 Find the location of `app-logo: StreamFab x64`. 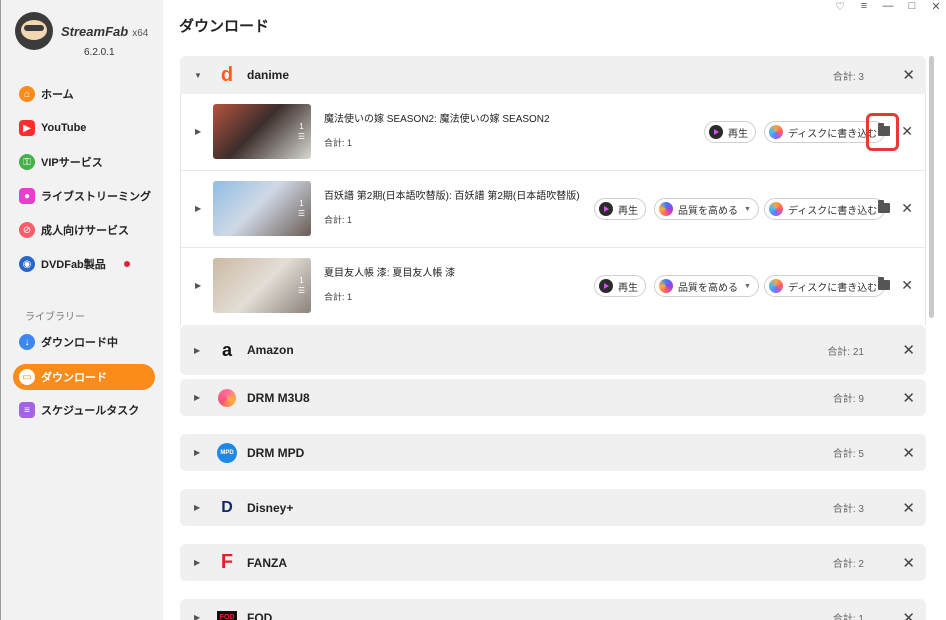

app-logo: StreamFab x64 is located at coordinates (81, 31).